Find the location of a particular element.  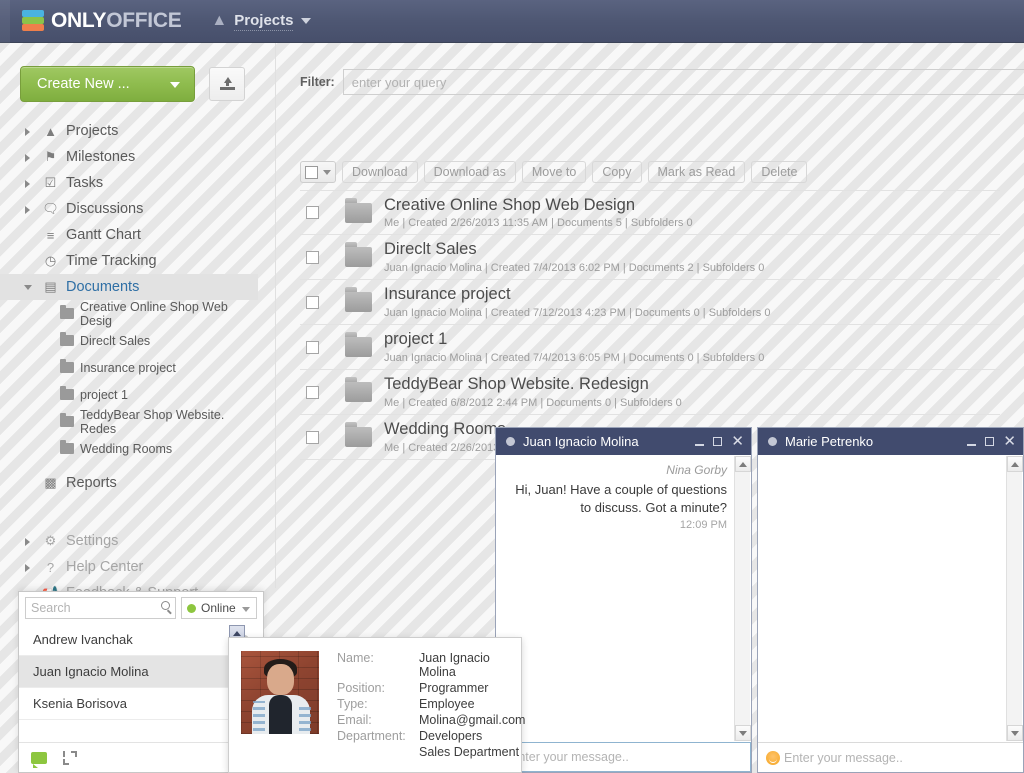

projects-icon: ▲ is located at coordinates (50, 131).